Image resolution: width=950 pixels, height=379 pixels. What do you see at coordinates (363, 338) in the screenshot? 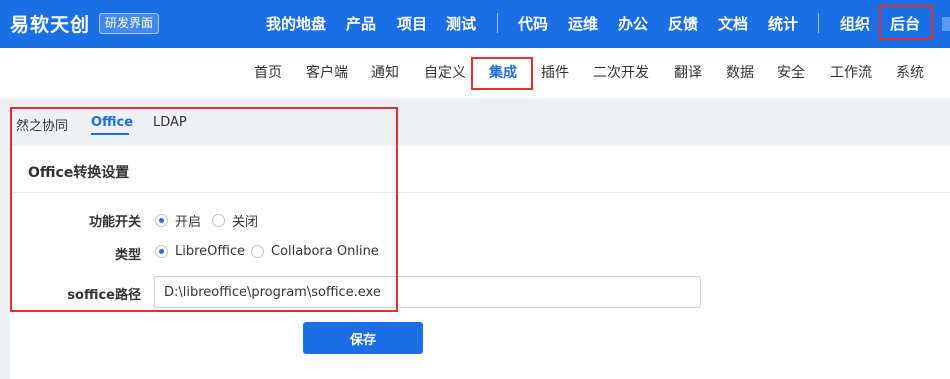
I see `save-button: 保存` at bounding box center [363, 338].